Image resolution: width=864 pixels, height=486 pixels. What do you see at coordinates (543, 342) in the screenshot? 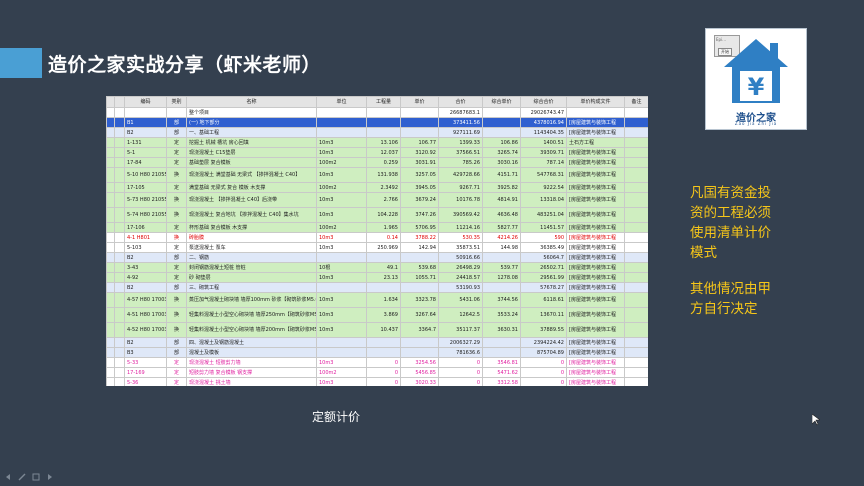
I see `table-cell: 2394224.42` at bounding box center [543, 342].